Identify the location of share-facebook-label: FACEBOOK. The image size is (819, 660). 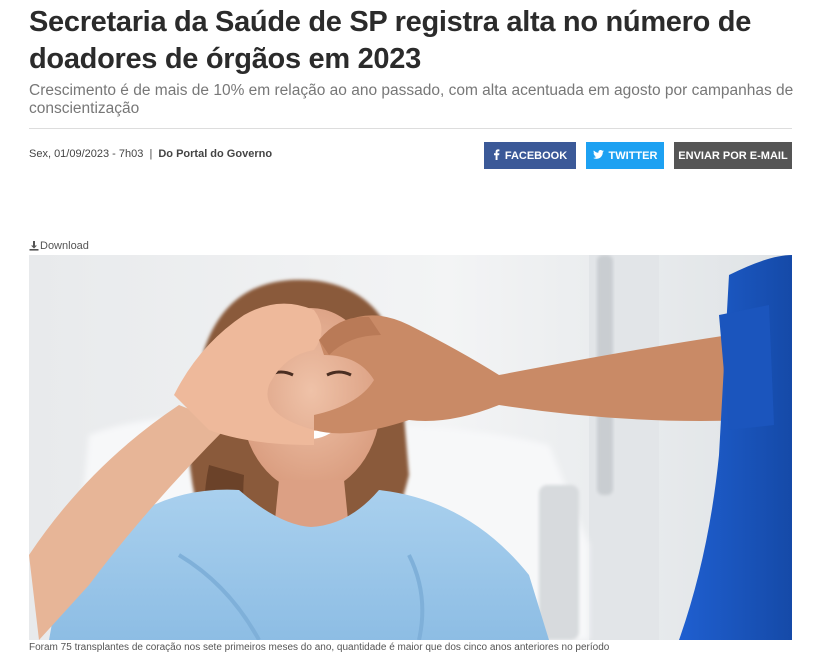
(536, 155).